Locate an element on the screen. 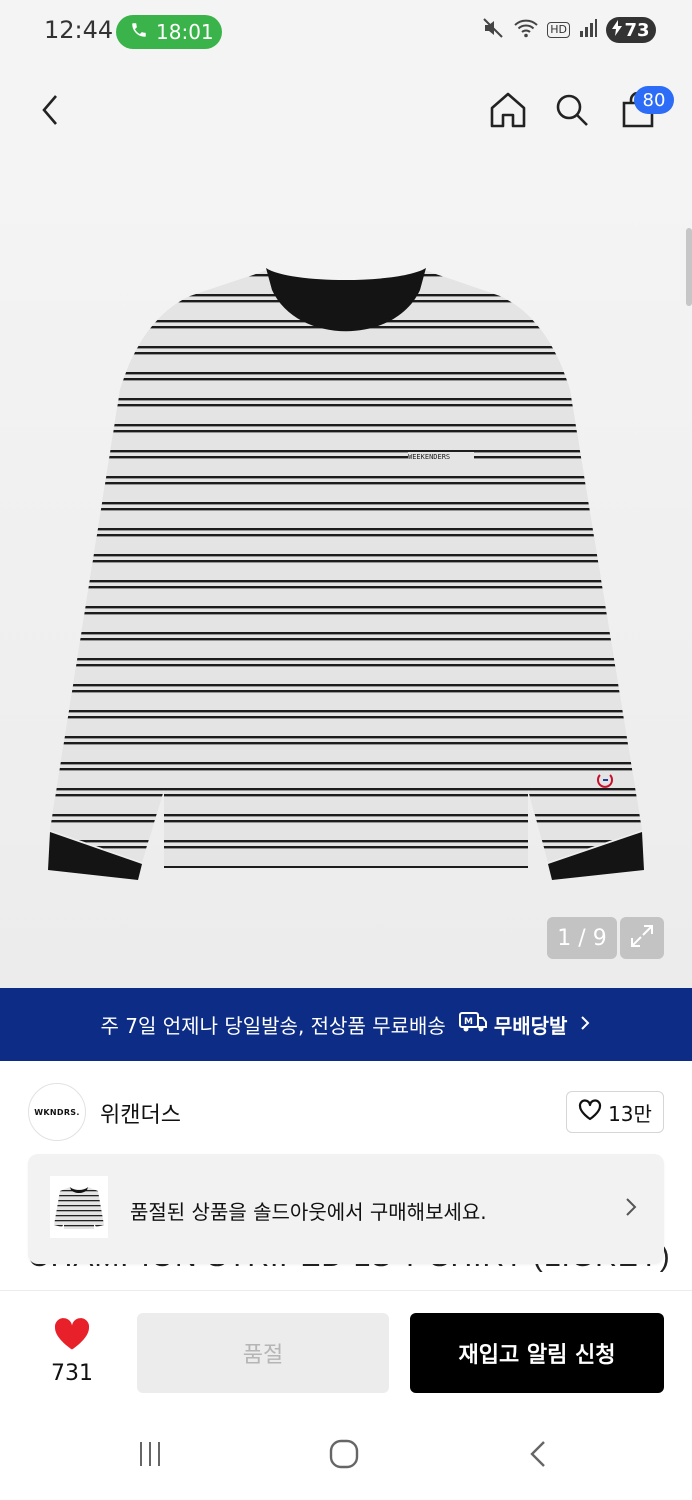  bottom-action-bar: 731 품절 재입고 알림 신청 is located at coordinates (346, 1350).